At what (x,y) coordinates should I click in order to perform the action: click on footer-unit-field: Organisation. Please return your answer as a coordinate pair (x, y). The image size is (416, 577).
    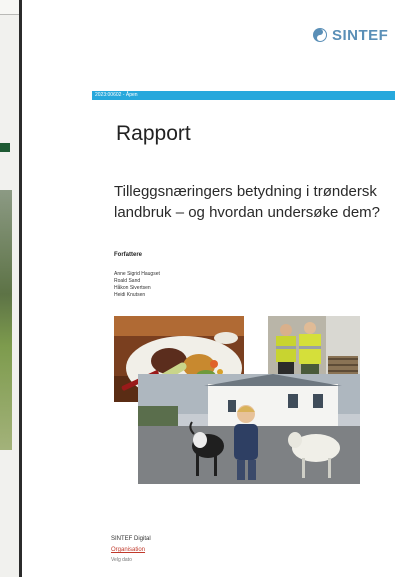
    Looking at the image, I should click on (128, 550).